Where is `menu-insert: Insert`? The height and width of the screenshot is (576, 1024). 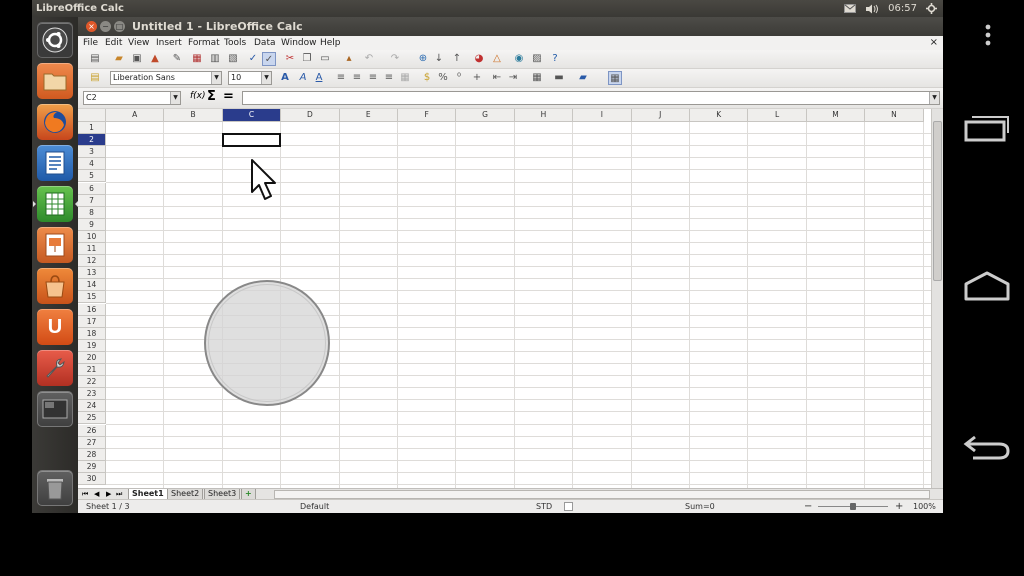
menu-insert: Insert is located at coordinates (169, 43).